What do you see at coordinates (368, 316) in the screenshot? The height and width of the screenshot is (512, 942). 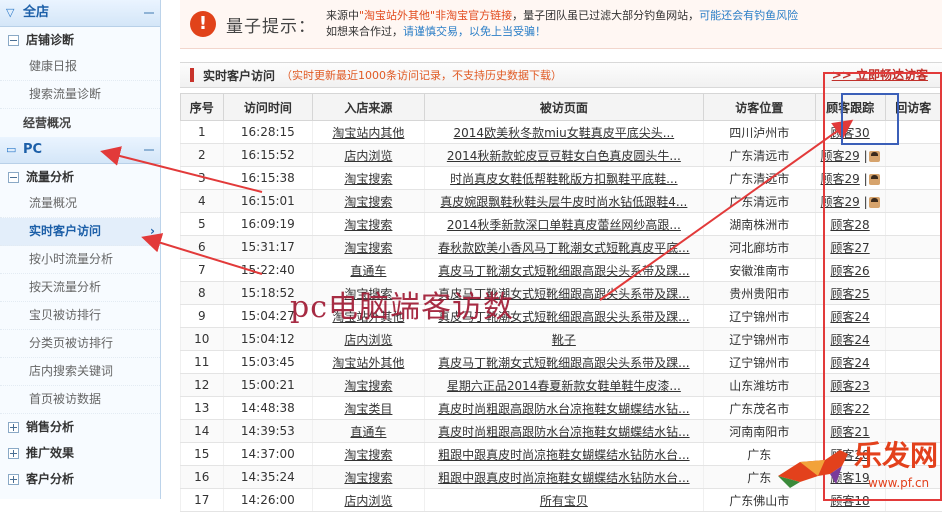 I see `cell-source: 淘宝站外其他` at bounding box center [368, 316].